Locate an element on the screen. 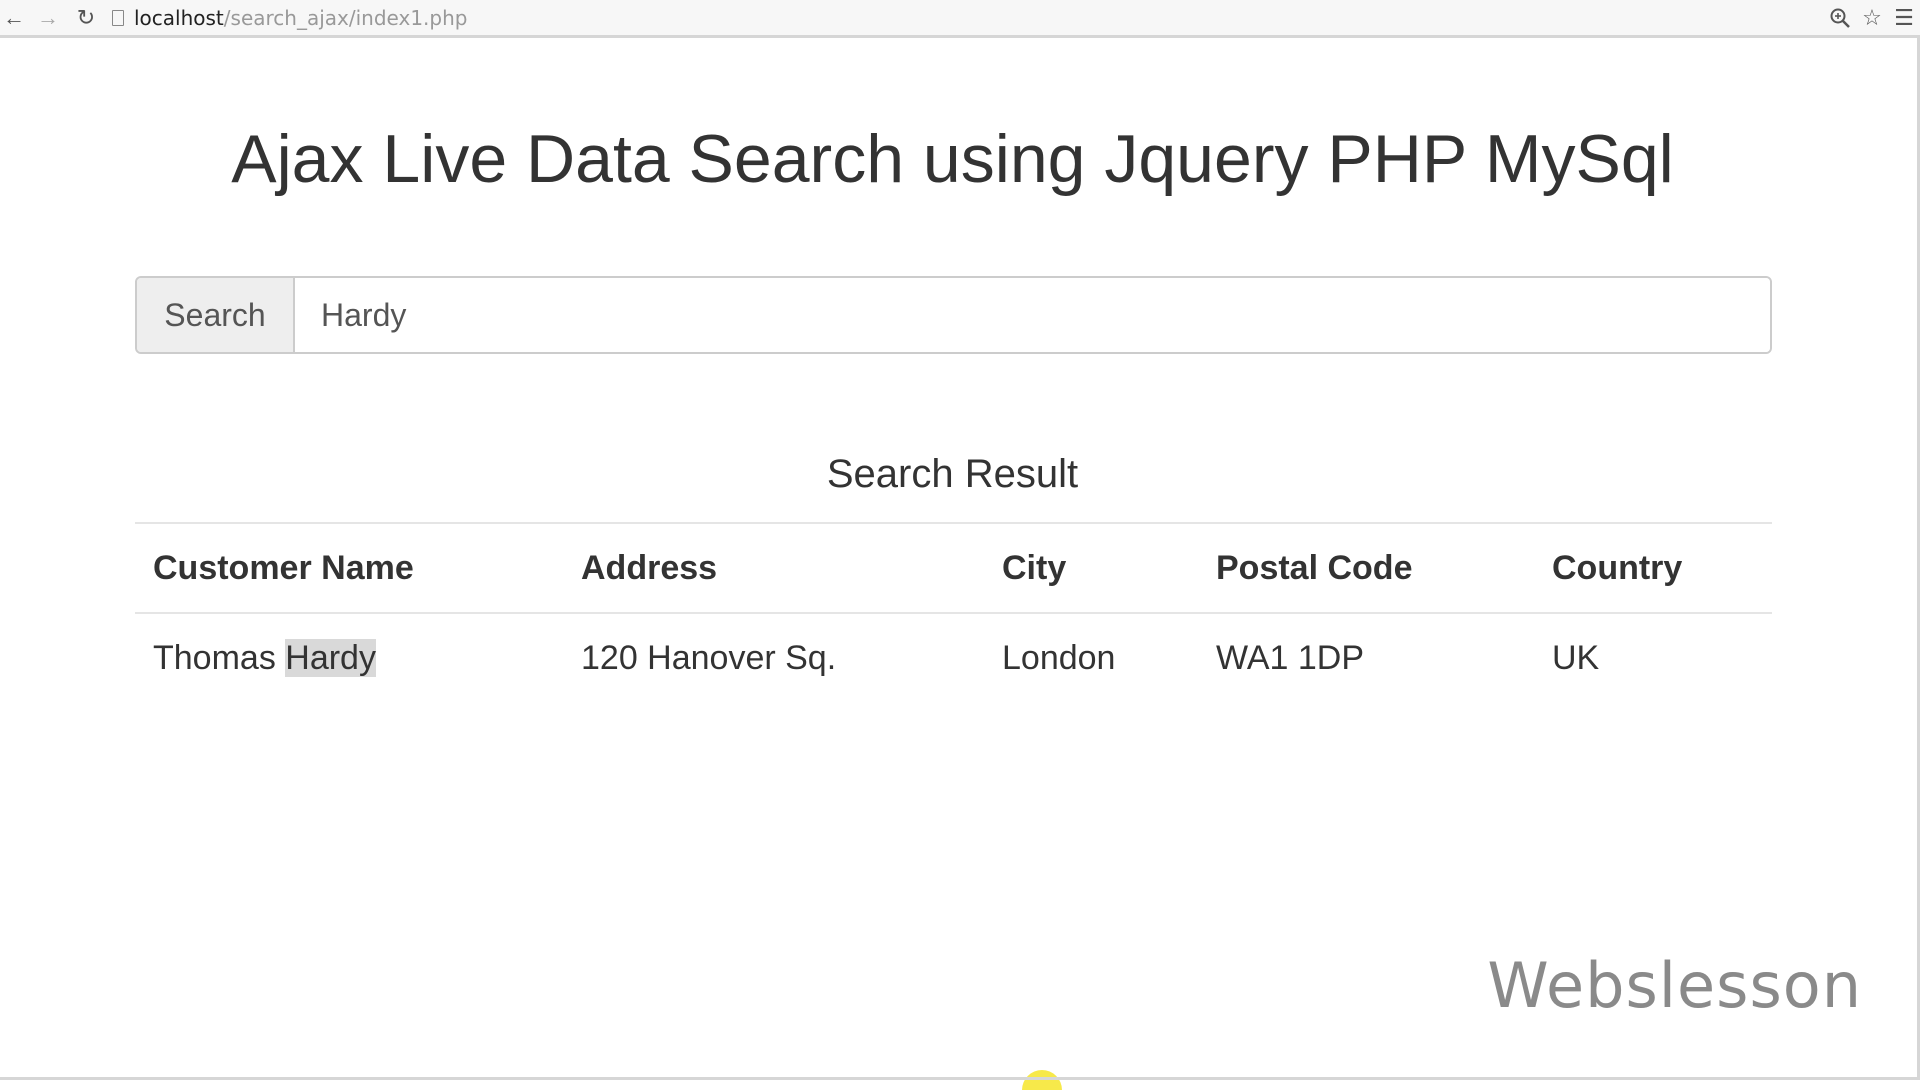 This screenshot has width=1920, height=1090. cell-address: 120 Hanover Sq. is located at coordinates (773, 657).